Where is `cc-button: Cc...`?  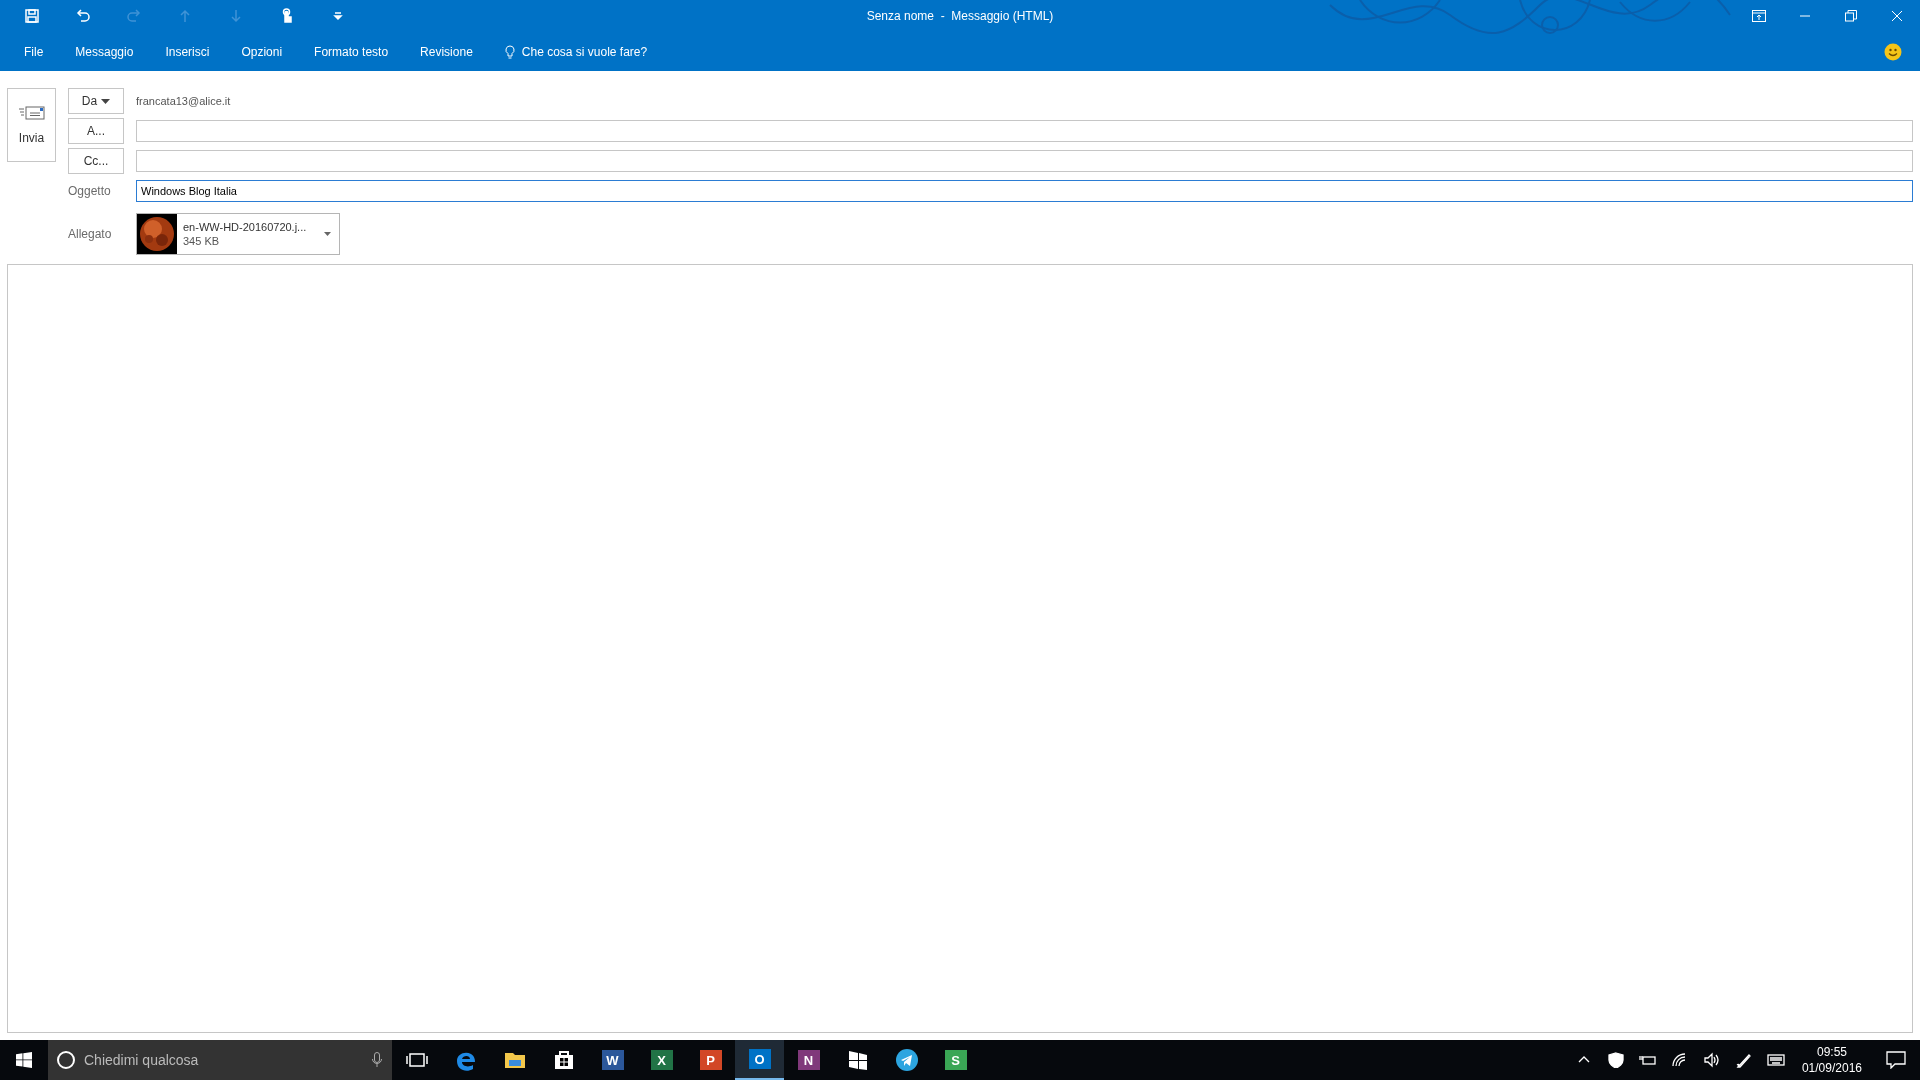
cc-button: Cc... is located at coordinates (96, 161).